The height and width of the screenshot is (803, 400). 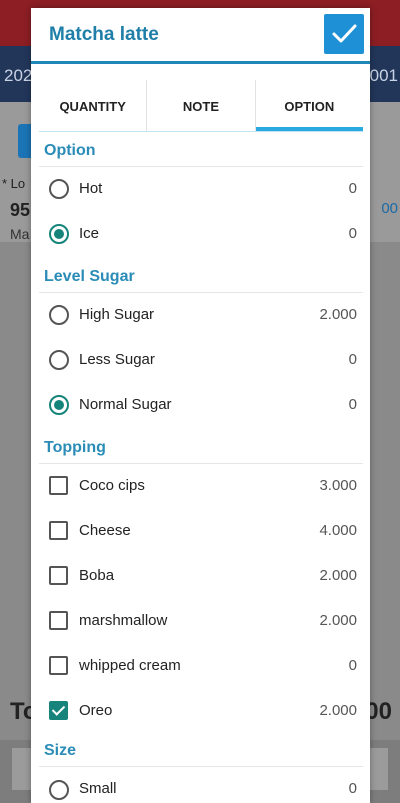 I want to click on option-item-ice: Ice 0, so click(x=201, y=233).